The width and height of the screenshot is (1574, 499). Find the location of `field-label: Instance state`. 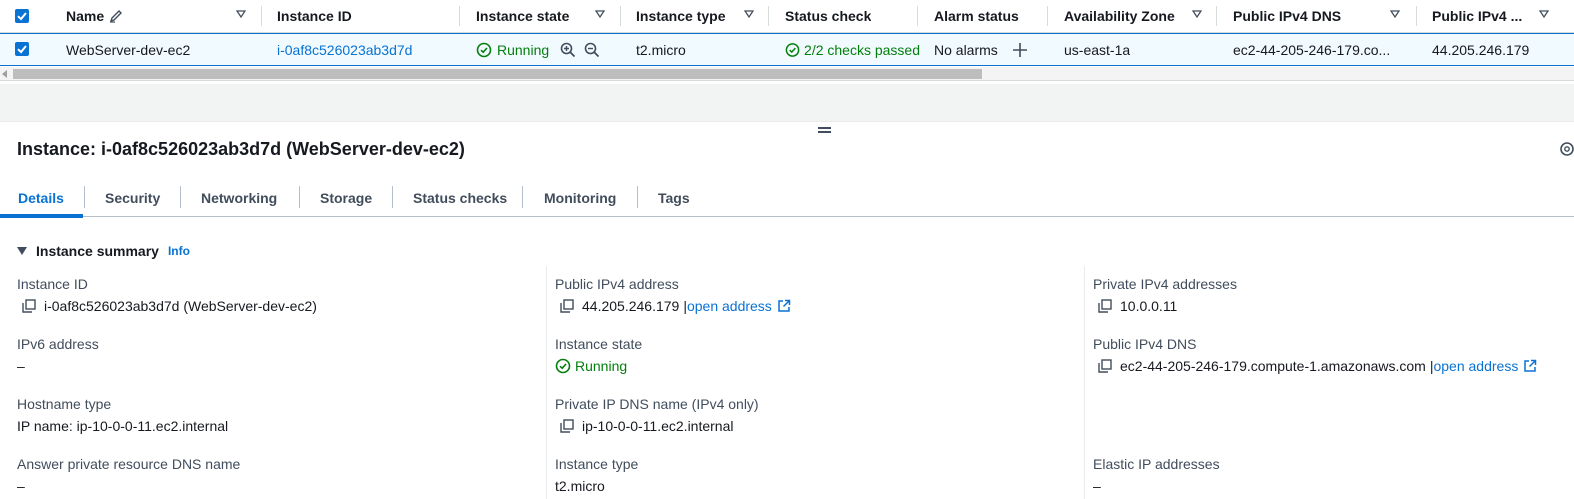

field-label: Instance state is located at coordinates (599, 344).